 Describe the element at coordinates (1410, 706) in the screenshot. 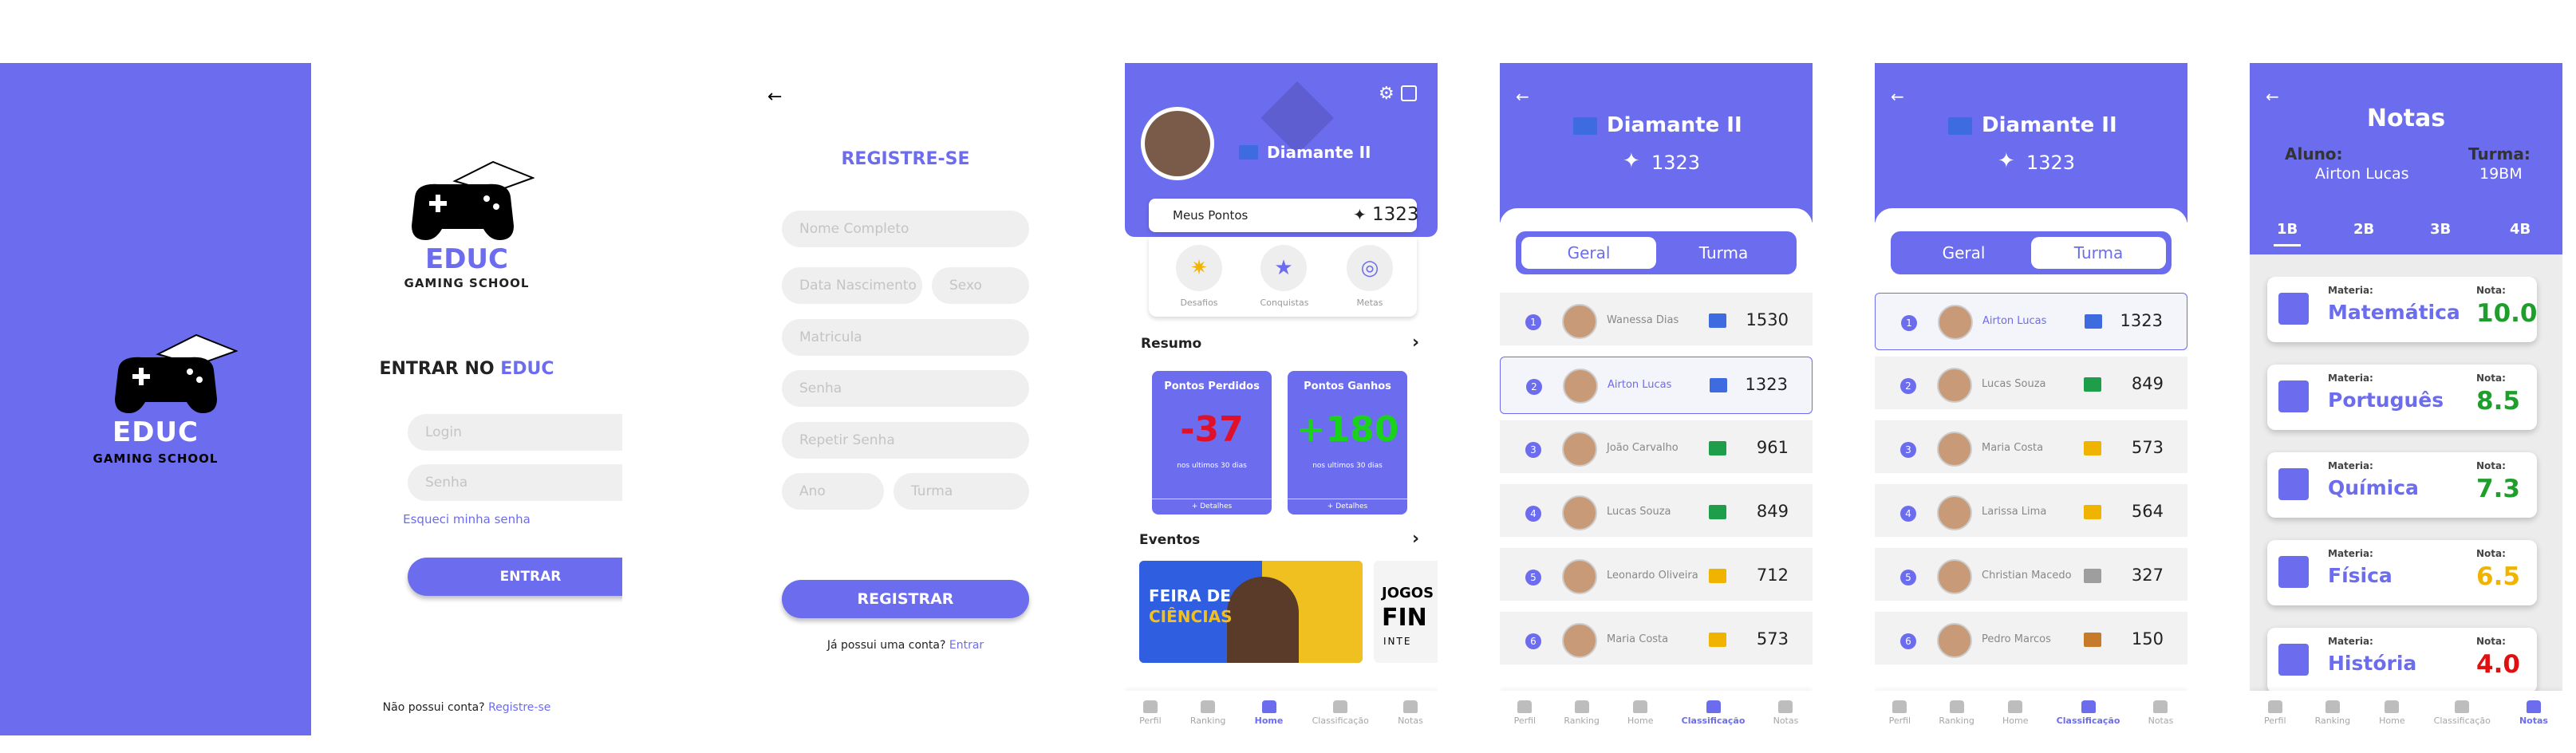

I see `graduation-cap-icon` at that location.